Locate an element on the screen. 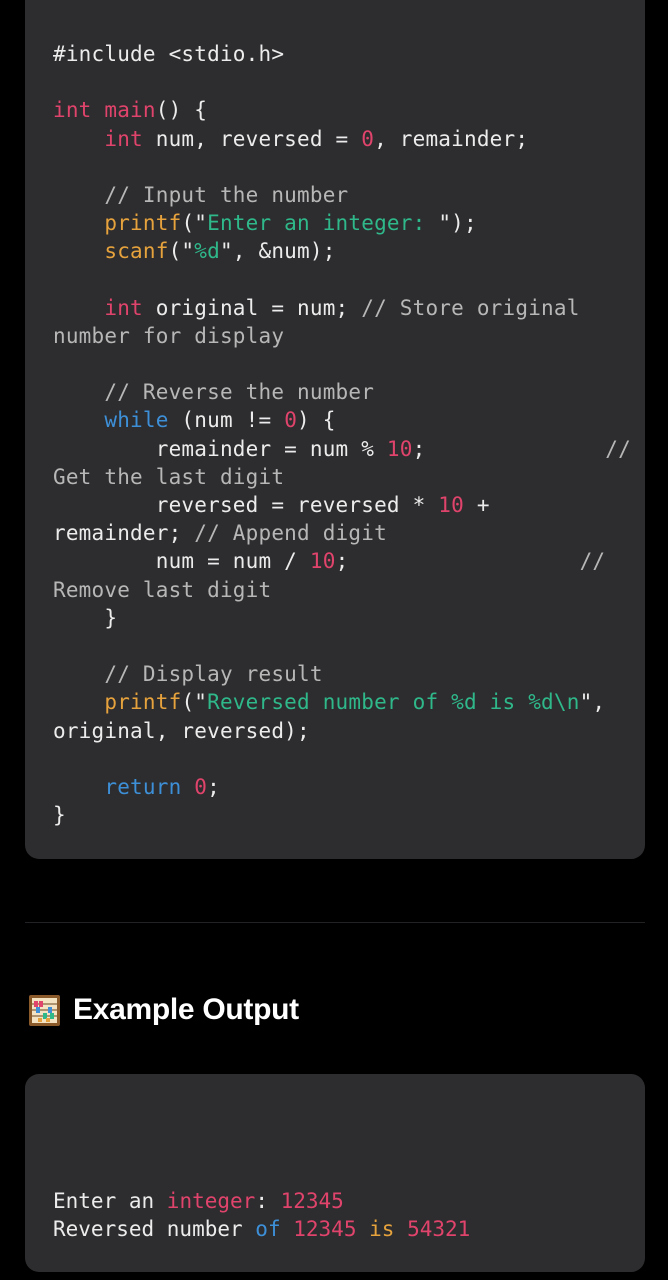 This screenshot has height=1280, width=668. code-token: // Reverse the number is located at coordinates (214, 392).